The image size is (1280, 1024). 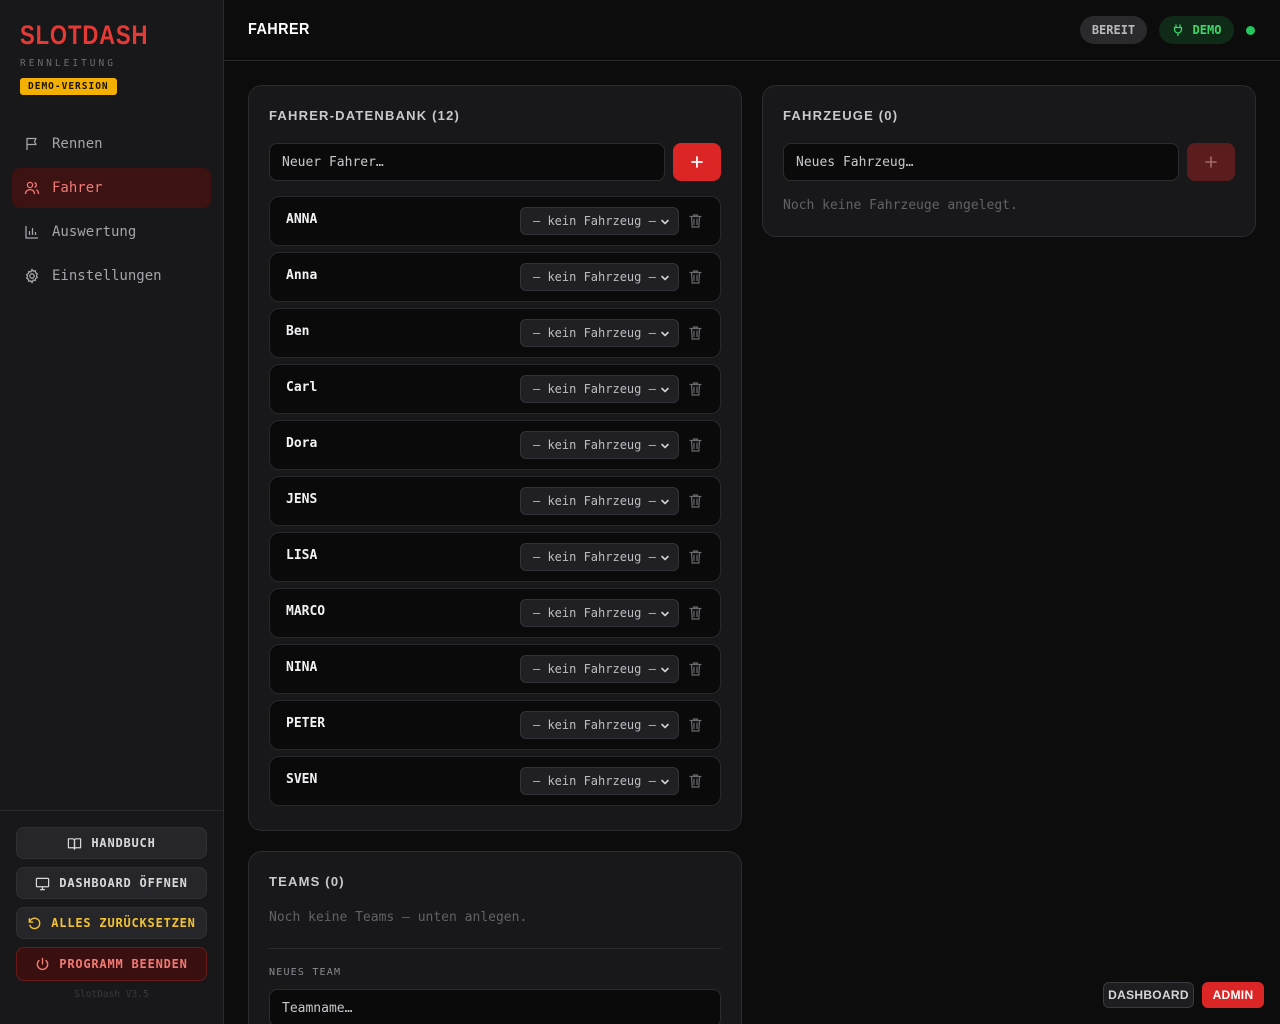 I want to click on teams-divider, so click(x=495, y=948).